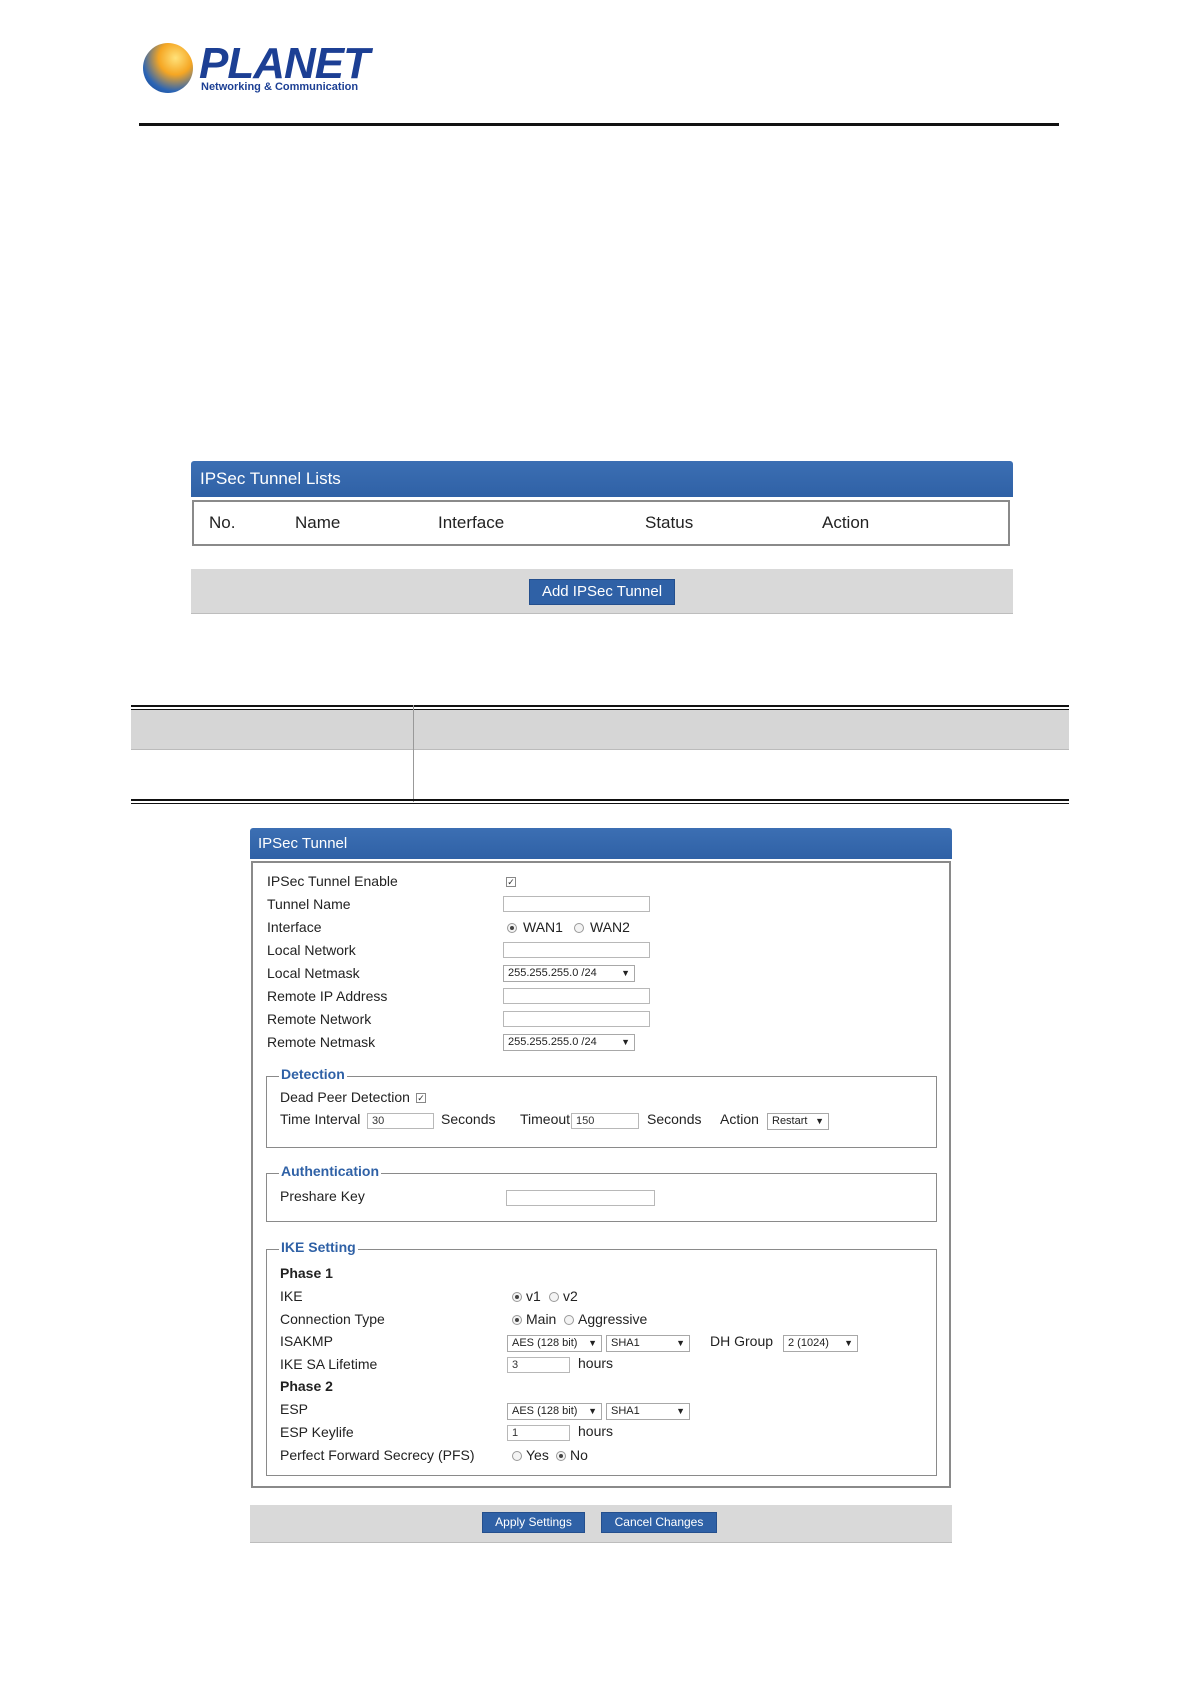 The width and height of the screenshot is (1191, 1684). What do you see at coordinates (306, 1341) in the screenshot?
I see `isakmp-label: ISAKMP` at bounding box center [306, 1341].